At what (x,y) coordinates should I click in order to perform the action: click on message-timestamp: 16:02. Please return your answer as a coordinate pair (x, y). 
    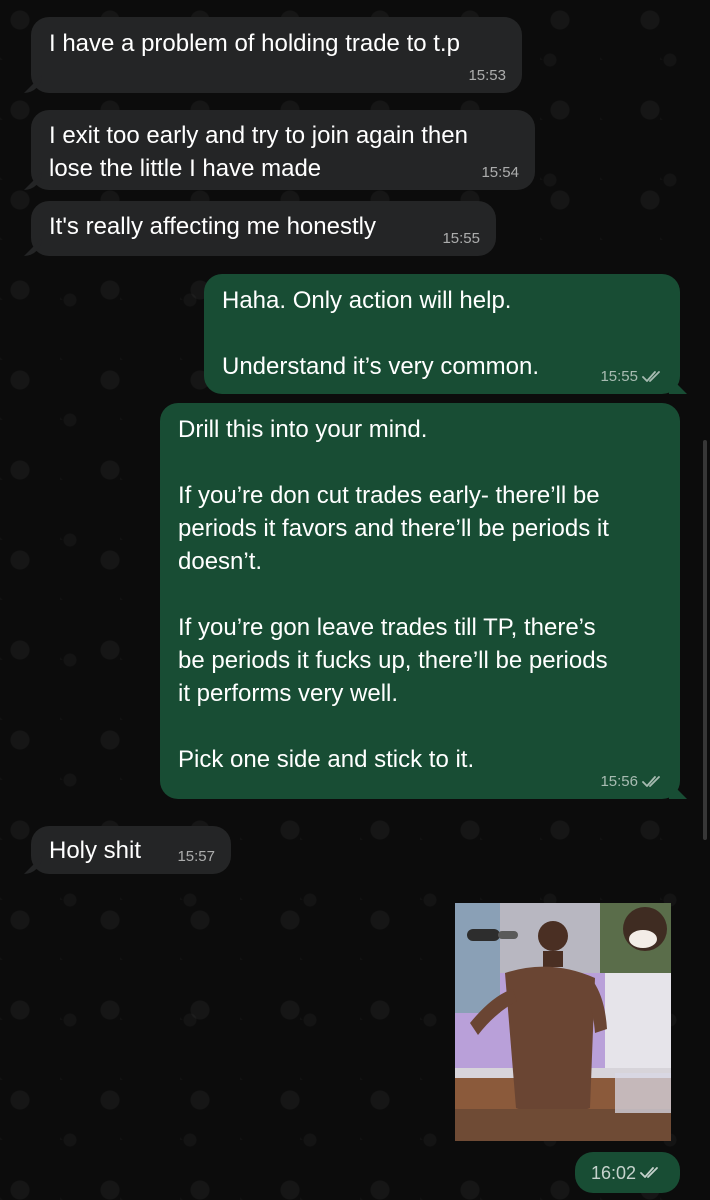
    Looking at the image, I should click on (626, 1173).